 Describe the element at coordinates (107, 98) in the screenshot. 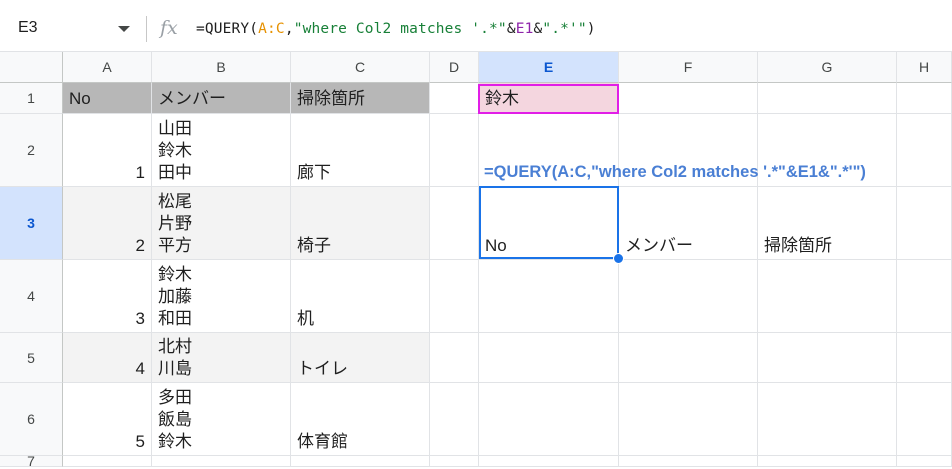

I see `cell-a1: No` at that location.